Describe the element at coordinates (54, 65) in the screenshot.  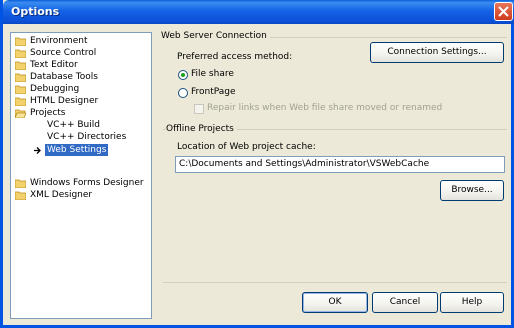
I see `tree-item-label: Text Editor` at that location.